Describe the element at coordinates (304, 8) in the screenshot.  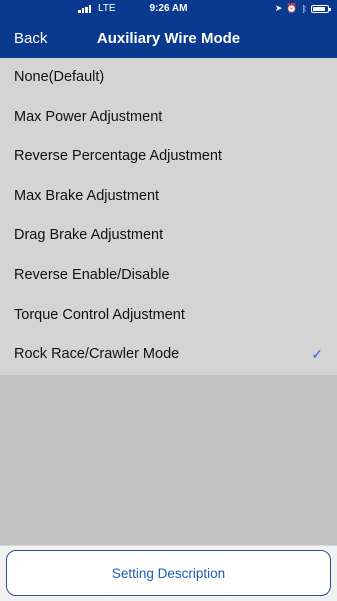
I see `bluetooth-icon: ᛒ` at that location.